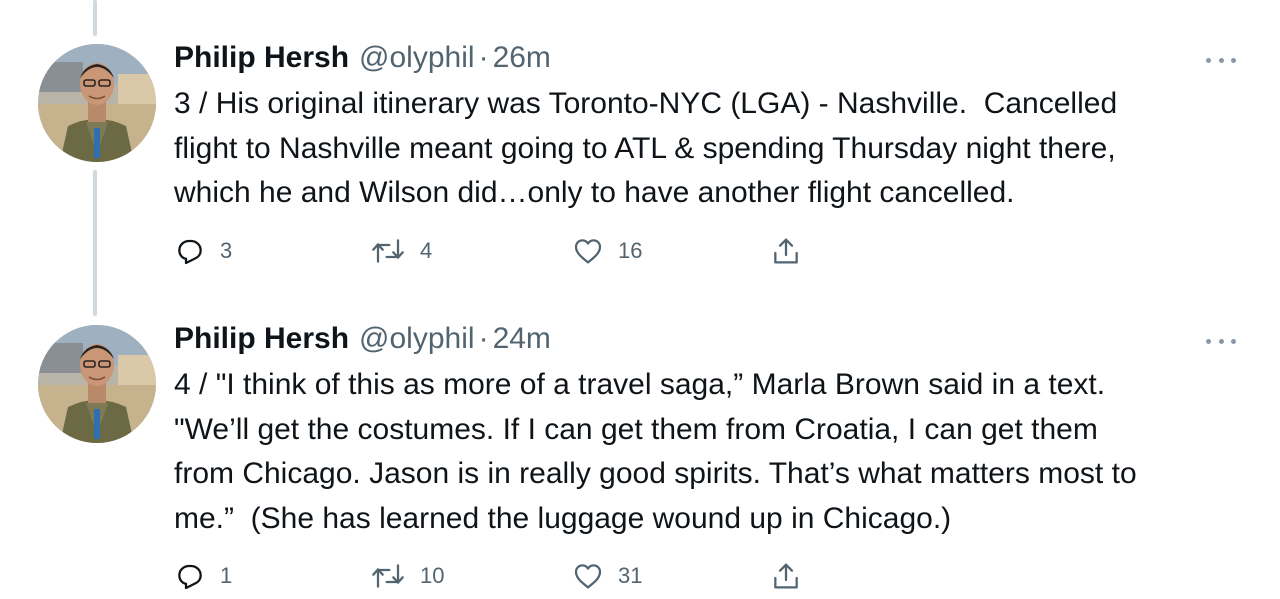  What do you see at coordinates (226, 250) in the screenshot?
I see `reply-count: 3` at bounding box center [226, 250].